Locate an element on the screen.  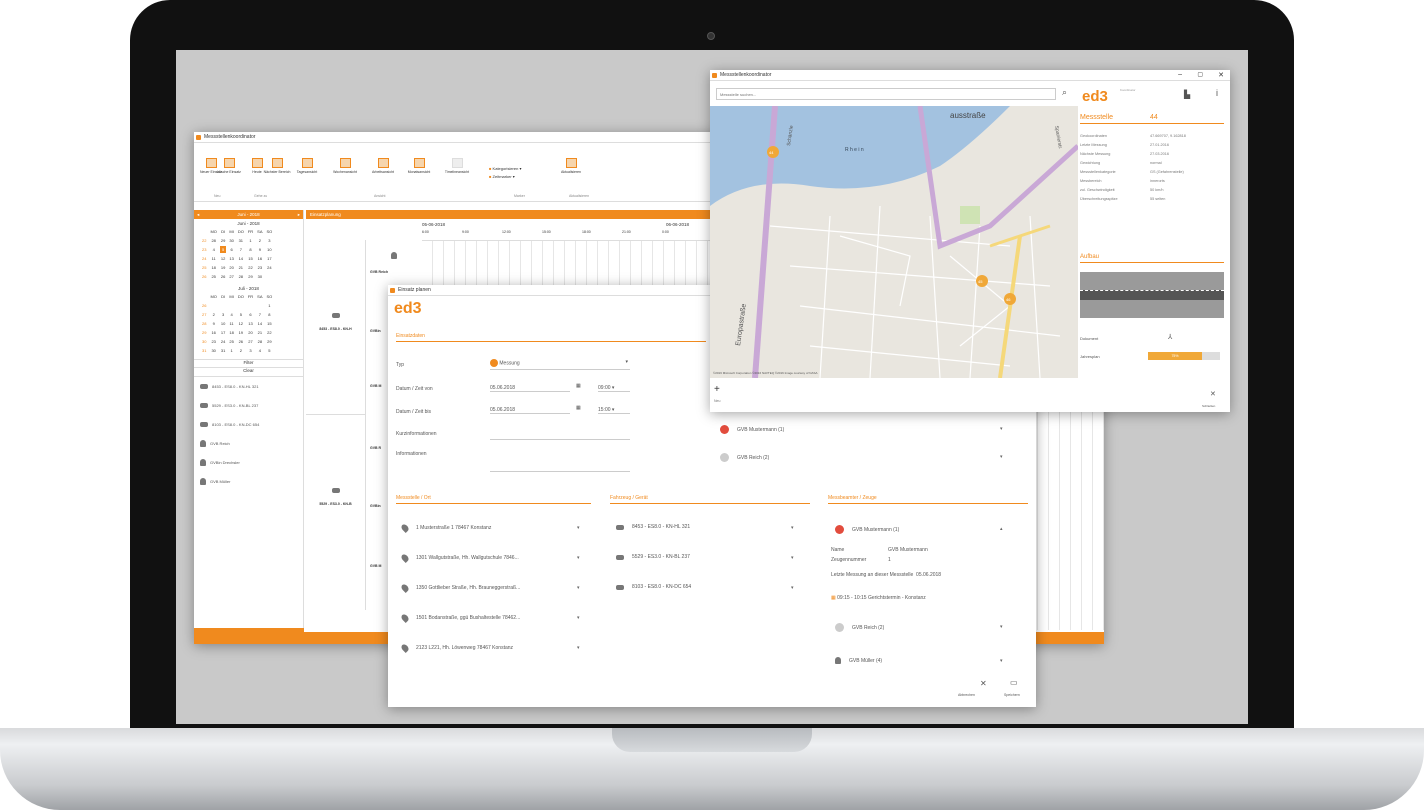
maximize-icon: ▢ is located at coordinates (1200, 75).